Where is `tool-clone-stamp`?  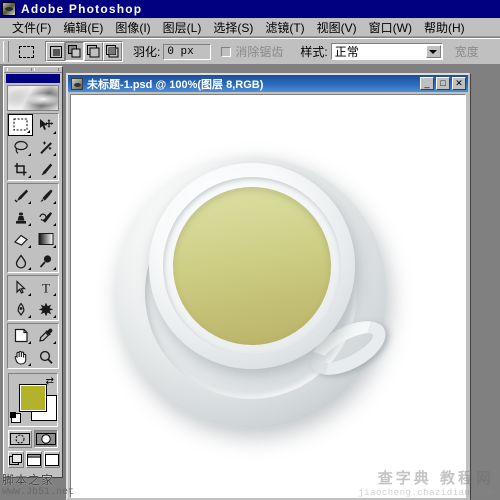 tool-clone-stamp is located at coordinates (20, 217).